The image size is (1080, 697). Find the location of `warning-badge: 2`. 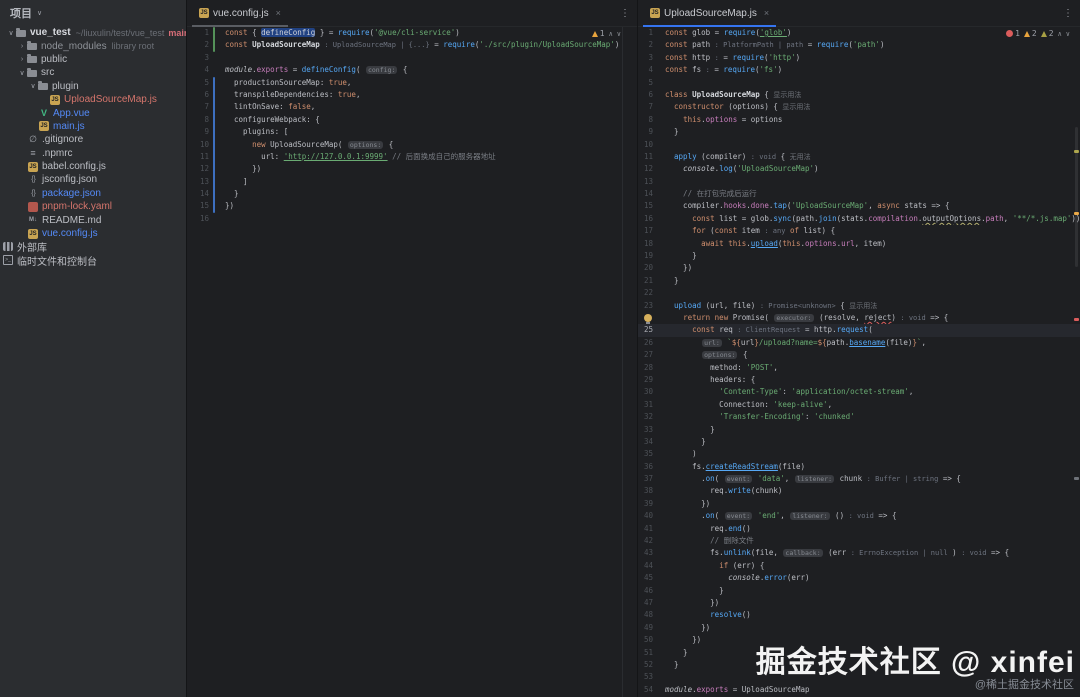

warning-badge: 2 is located at coordinates (1030, 33).